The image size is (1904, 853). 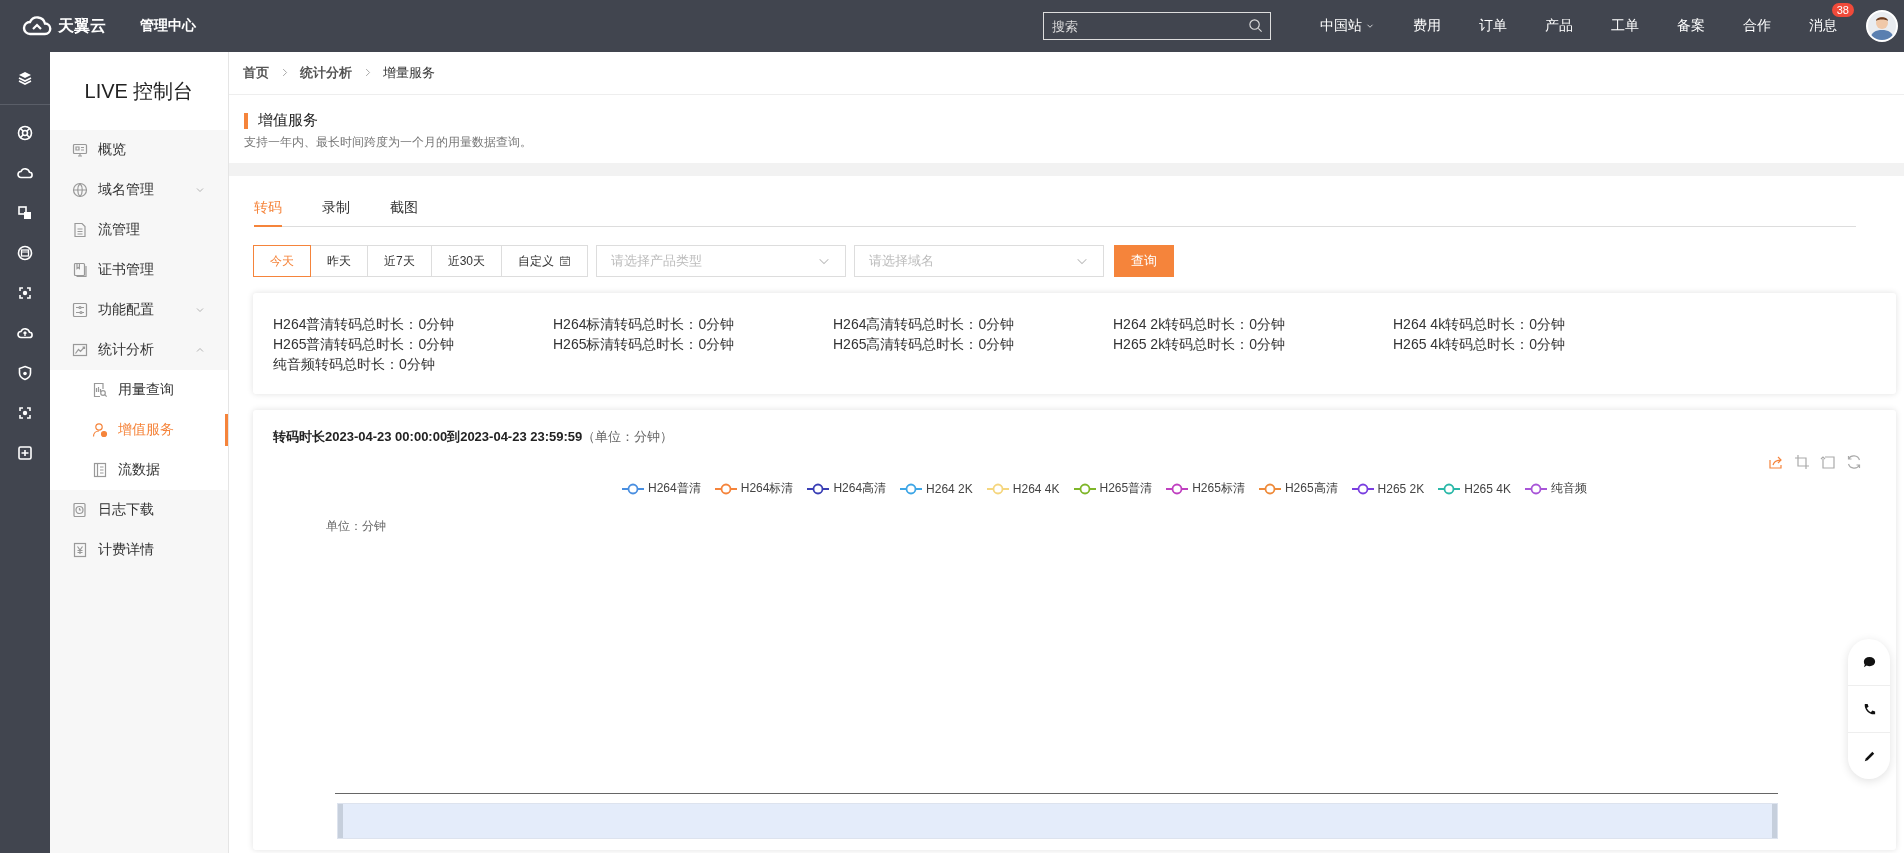 I want to click on tab: 截图, so click(x=404, y=208).